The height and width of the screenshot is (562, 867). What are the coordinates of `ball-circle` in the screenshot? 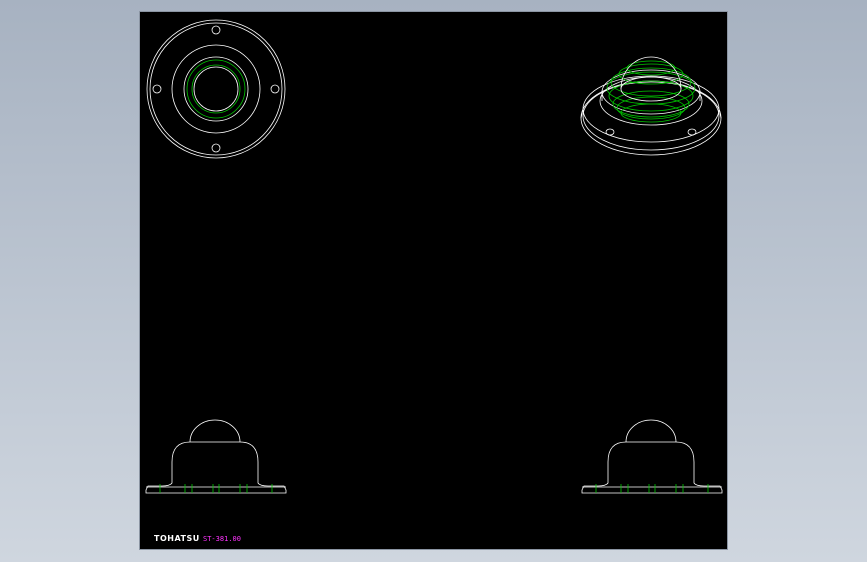 It's located at (216, 89).